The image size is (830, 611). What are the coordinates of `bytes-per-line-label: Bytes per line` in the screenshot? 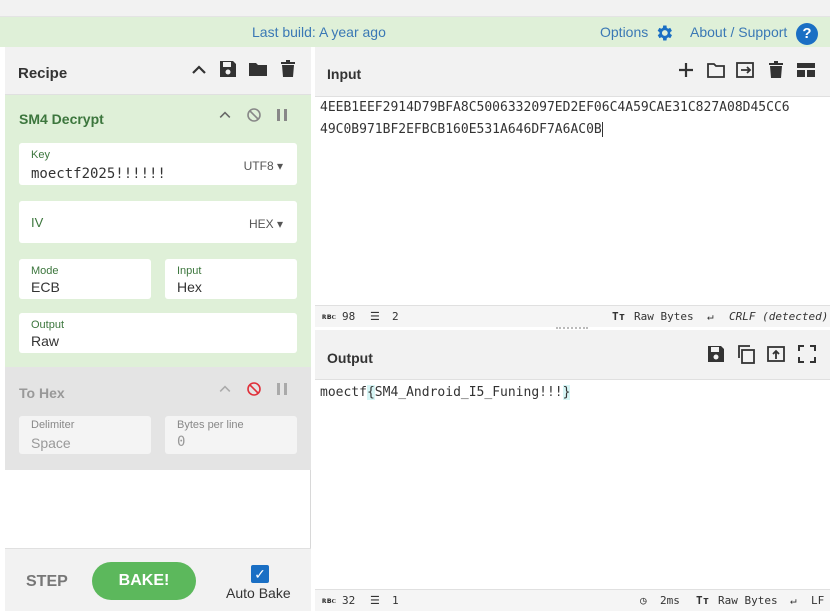 It's located at (210, 425).